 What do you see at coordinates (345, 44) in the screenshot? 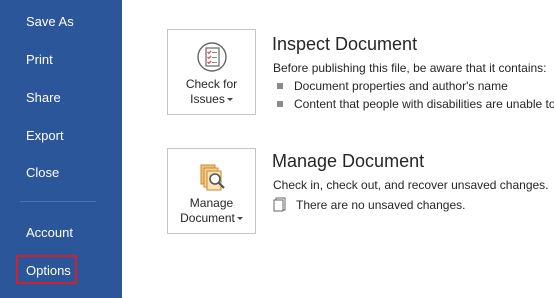
I see `inspect-document-title: Inspect Document` at bounding box center [345, 44].